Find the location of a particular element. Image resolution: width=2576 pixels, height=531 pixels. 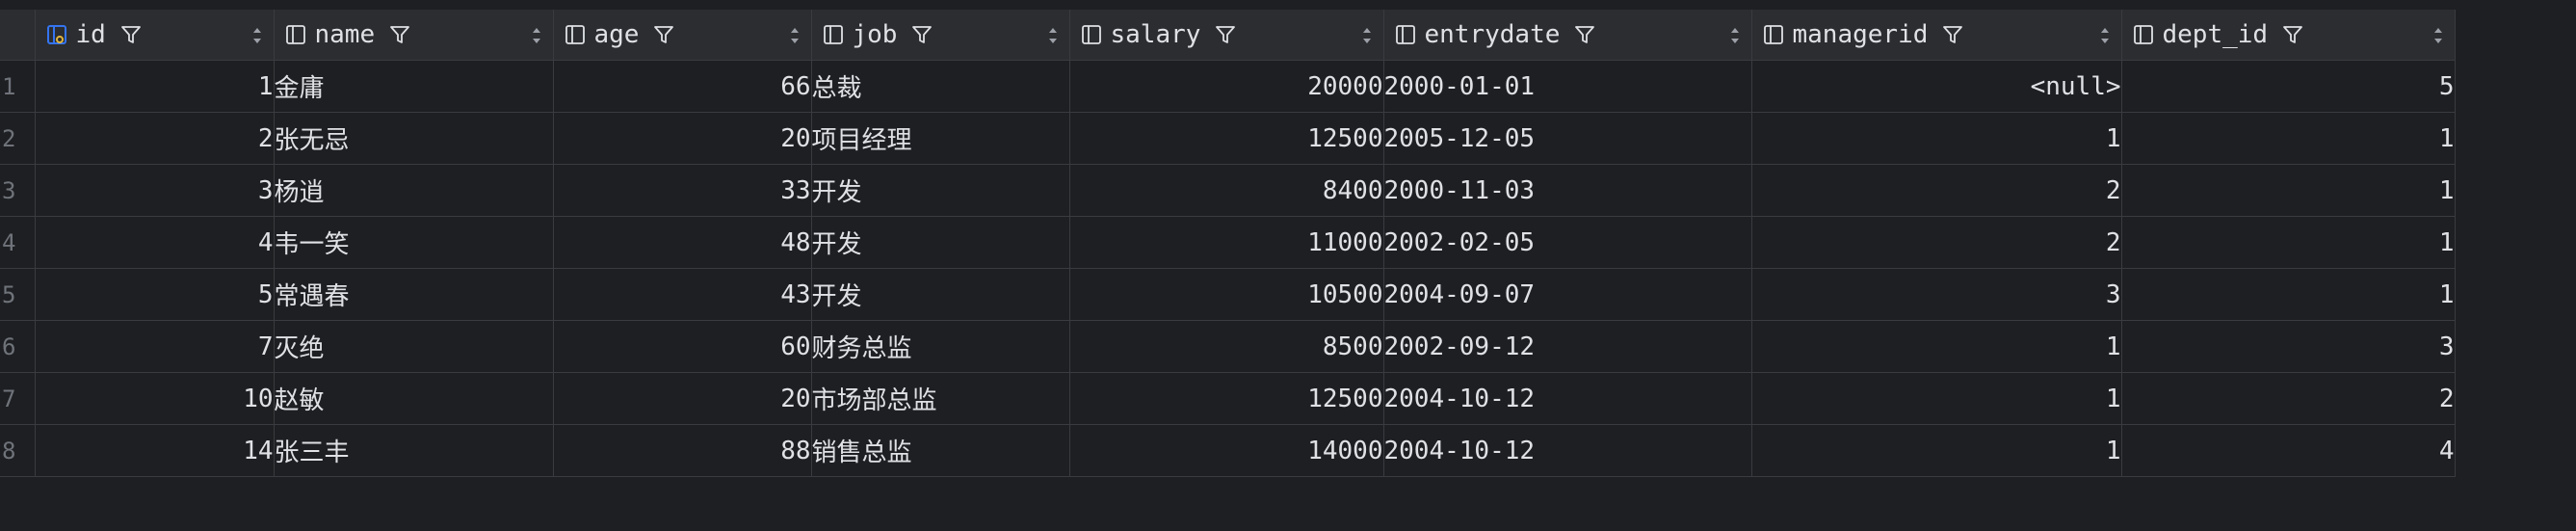

cell-dept_id: 5 is located at coordinates (2288, 86).